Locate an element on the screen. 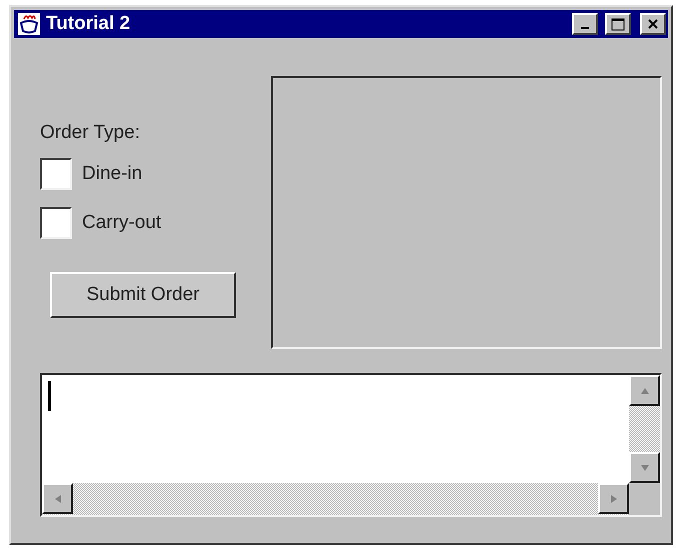  minimize-icon is located at coordinates (585, 28).